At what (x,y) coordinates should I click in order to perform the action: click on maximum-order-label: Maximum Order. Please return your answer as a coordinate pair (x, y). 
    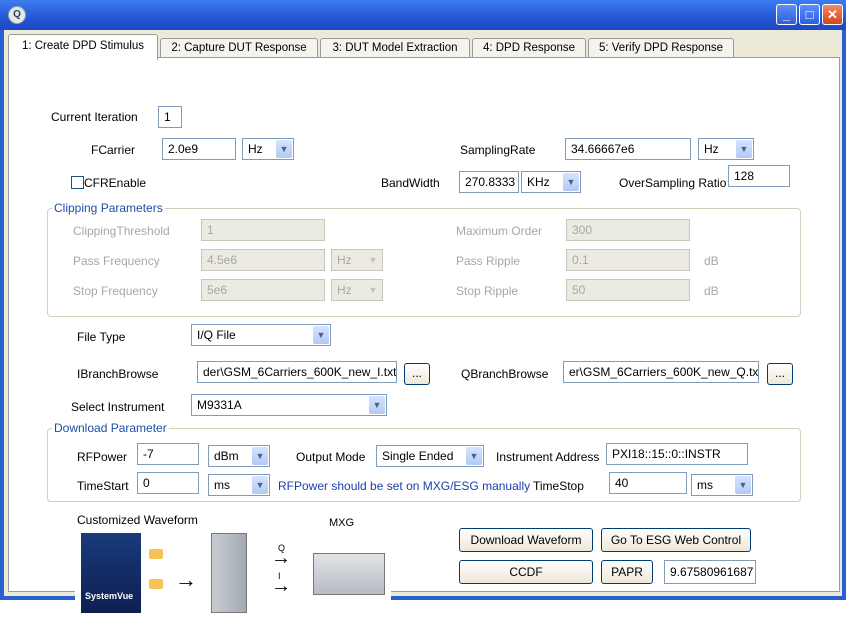
    Looking at the image, I should click on (499, 231).